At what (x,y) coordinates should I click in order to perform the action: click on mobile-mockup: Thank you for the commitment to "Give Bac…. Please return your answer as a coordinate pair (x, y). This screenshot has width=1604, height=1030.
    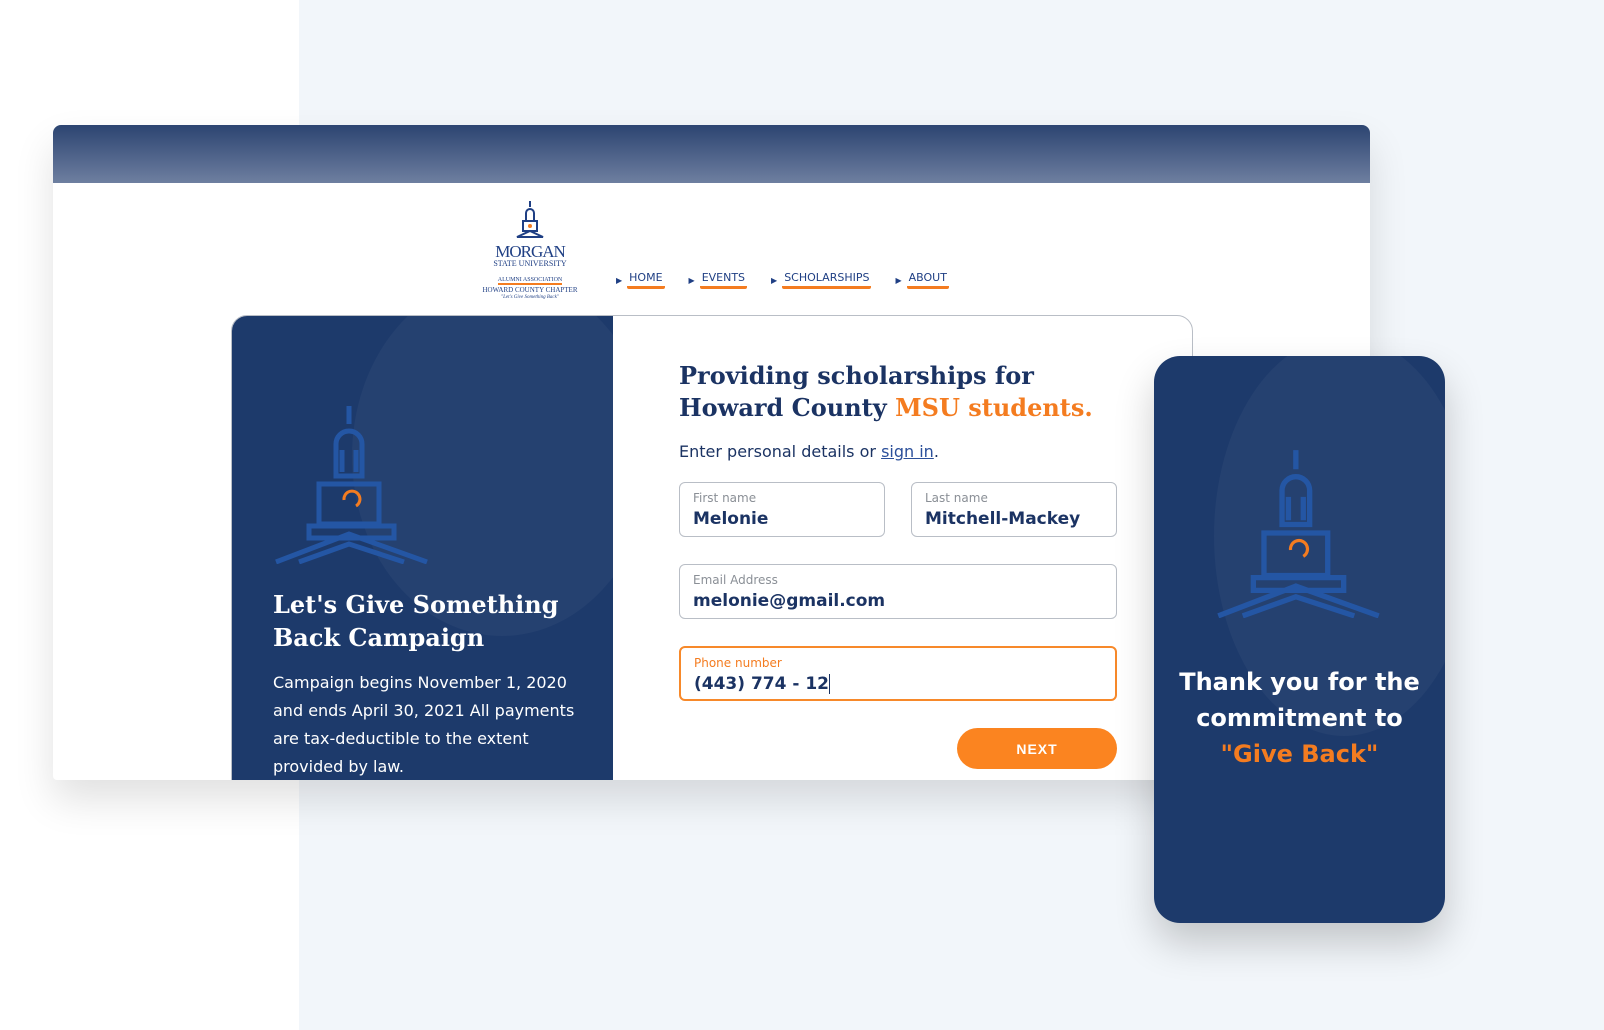
    Looking at the image, I should click on (1299, 639).